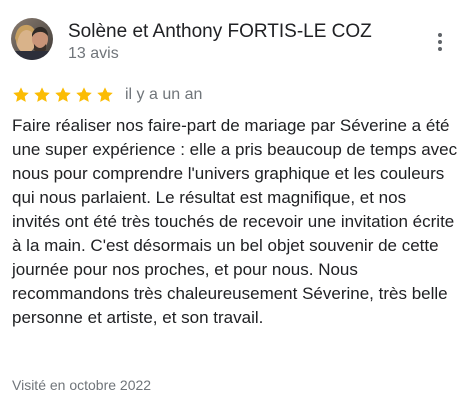 This screenshot has width=466, height=407. What do you see at coordinates (93, 53) in the screenshot?
I see `author-review-count: 13 avis` at bounding box center [93, 53].